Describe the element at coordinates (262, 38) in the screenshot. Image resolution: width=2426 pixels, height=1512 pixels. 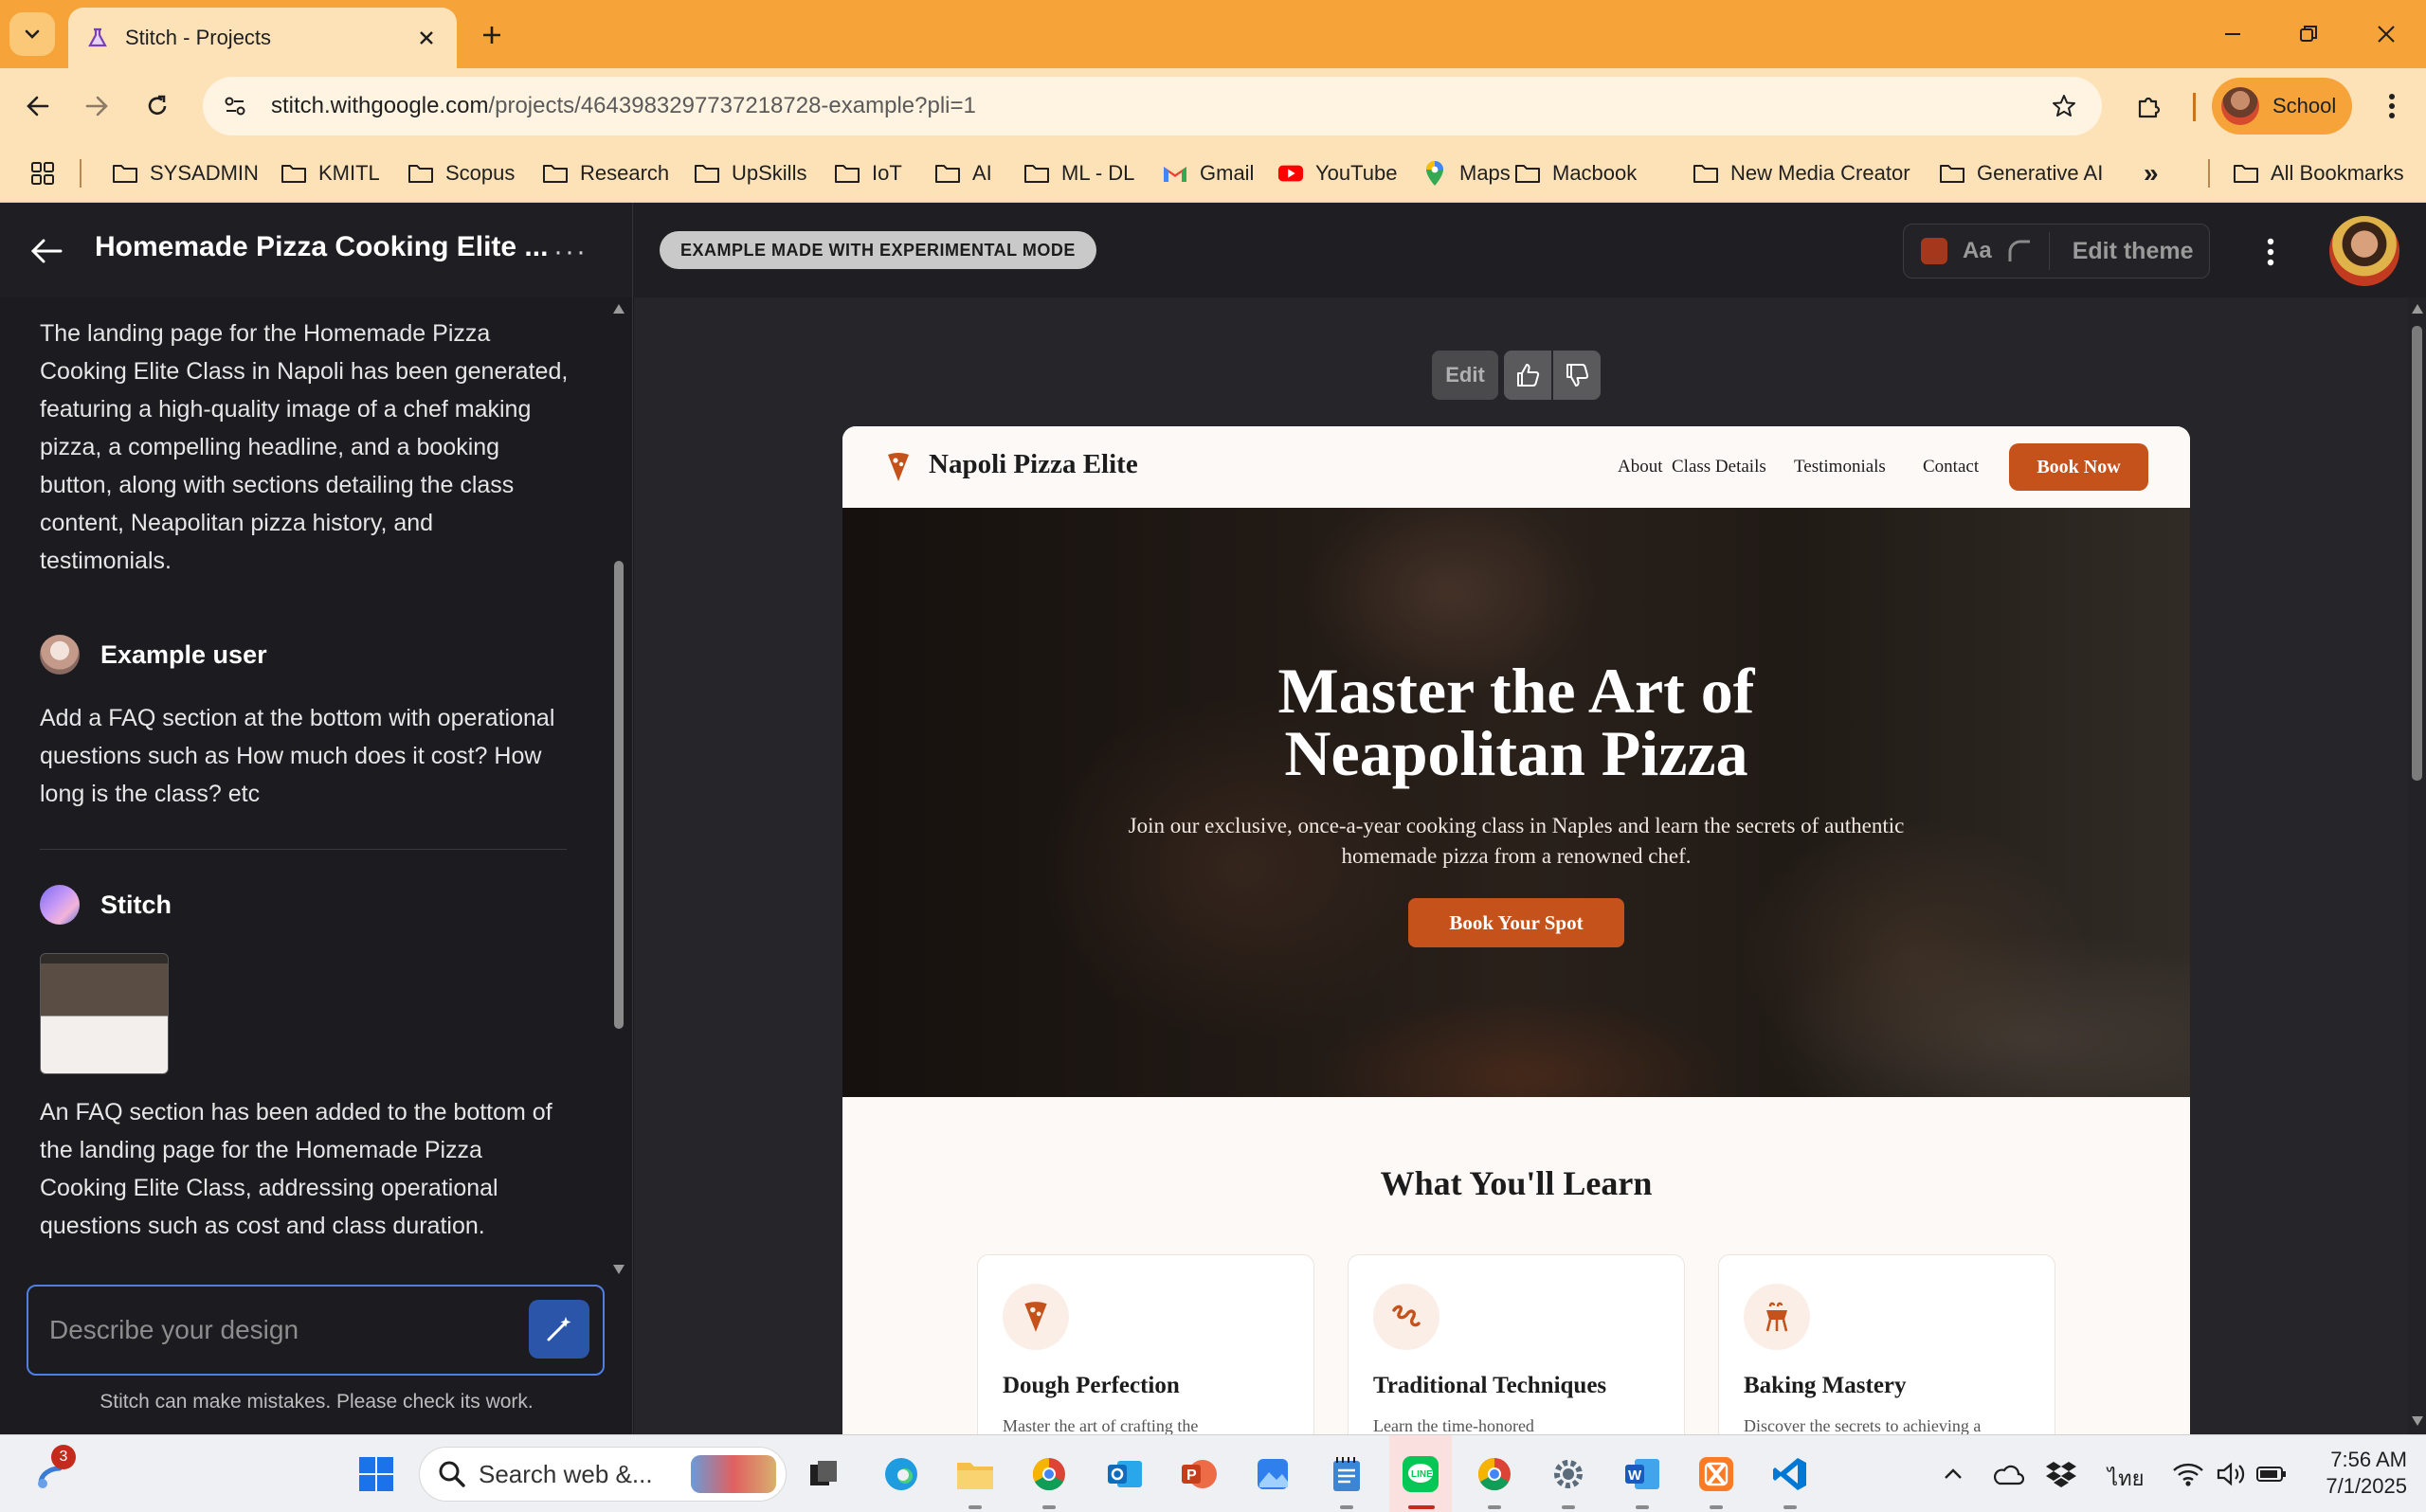
I see `browser-tab-active: Stitch - Projects` at that location.